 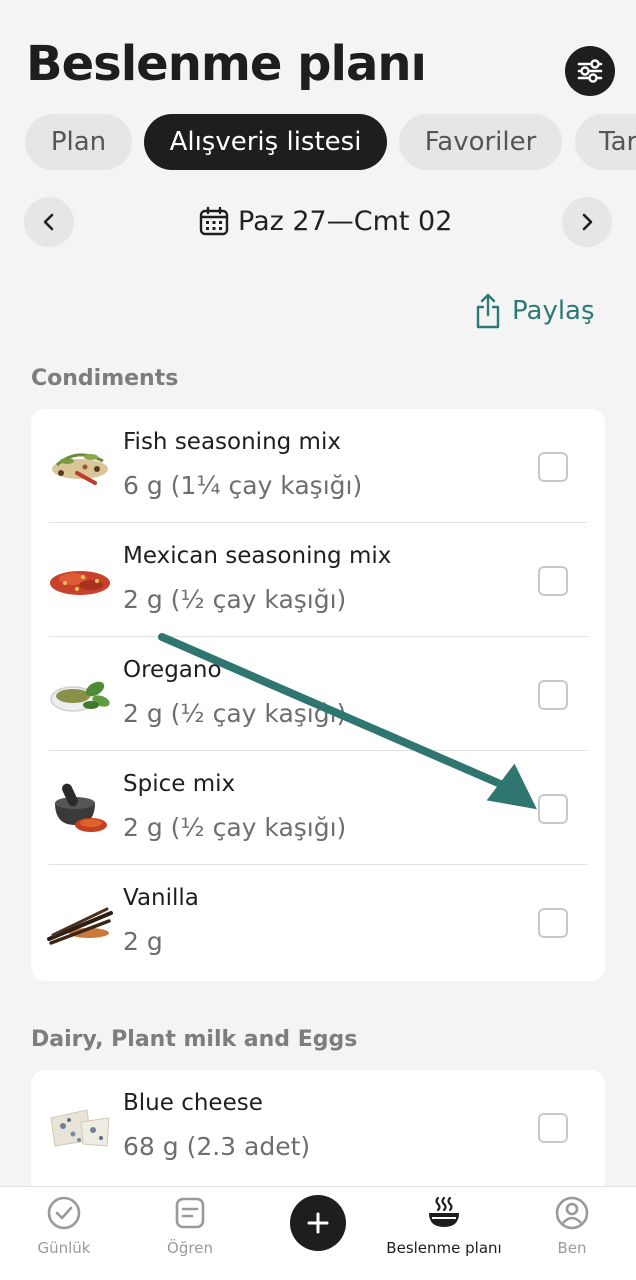 What do you see at coordinates (161, 898) in the screenshot?
I see `item-name: Vanilla` at bounding box center [161, 898].